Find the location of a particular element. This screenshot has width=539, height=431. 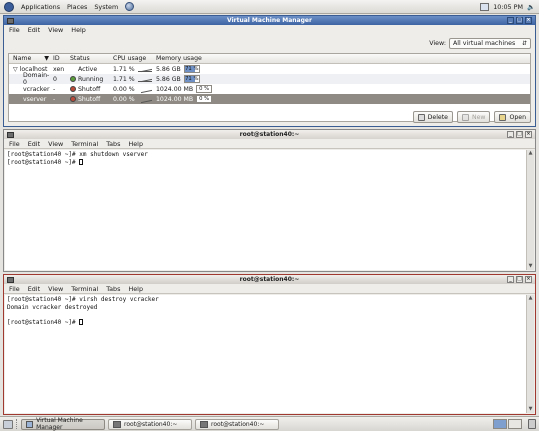

system-menu: System is located at coordinates (106, 7).